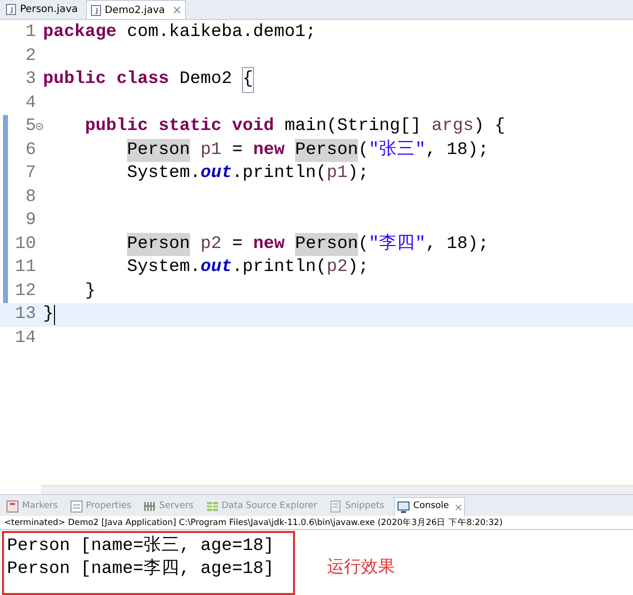  Describe the element at coordinates (30, 32) in the screenshot. I see `line-number: 1` at that location.